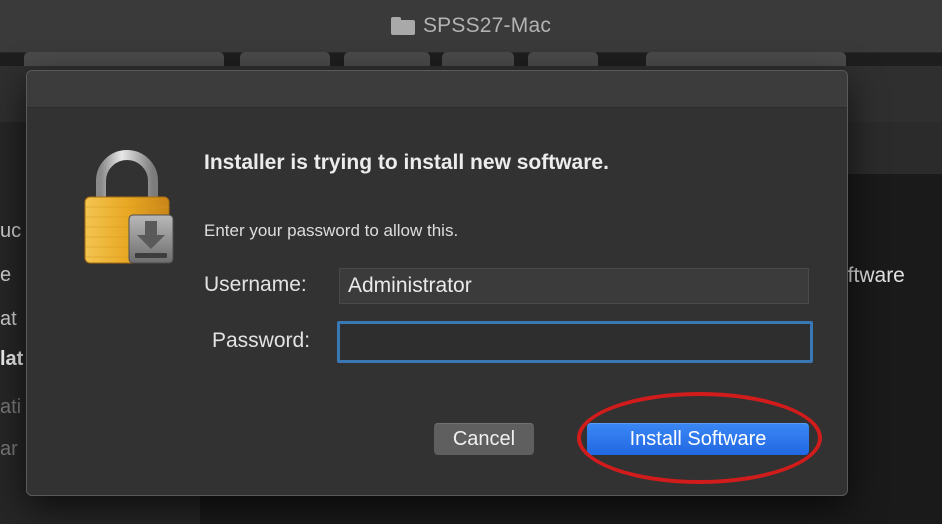 This screenshot has height=524, width=942. Describe the element at coordinates (575, 342) in the screenshot. I see `password-field` at that location.